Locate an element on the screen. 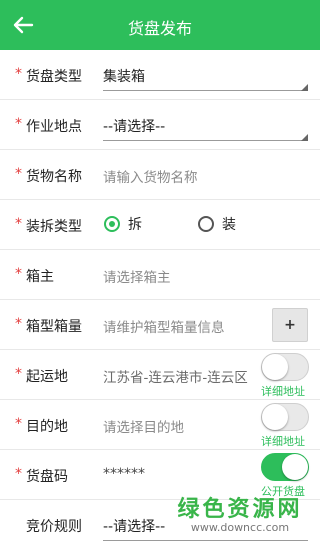 This screenshot has width=320, height=550. row-container-qty: * 箱型箱量 请维护箱型箱量信息 + is located at coordinates (160, 325).